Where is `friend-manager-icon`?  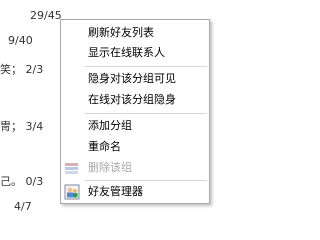
friend-manager-icon is located at coordinates (72, 192).